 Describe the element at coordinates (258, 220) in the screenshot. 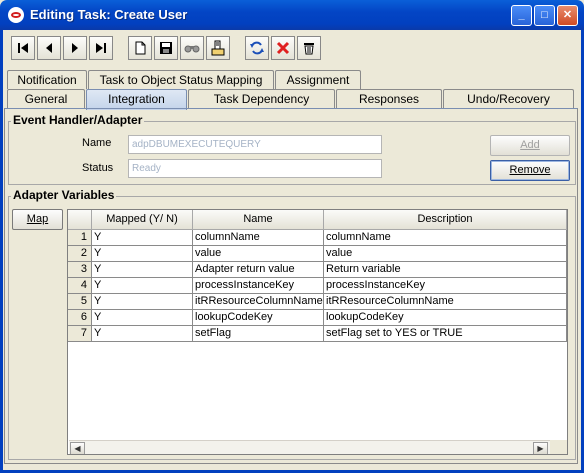

I see `column-header-name: Name` at that location.